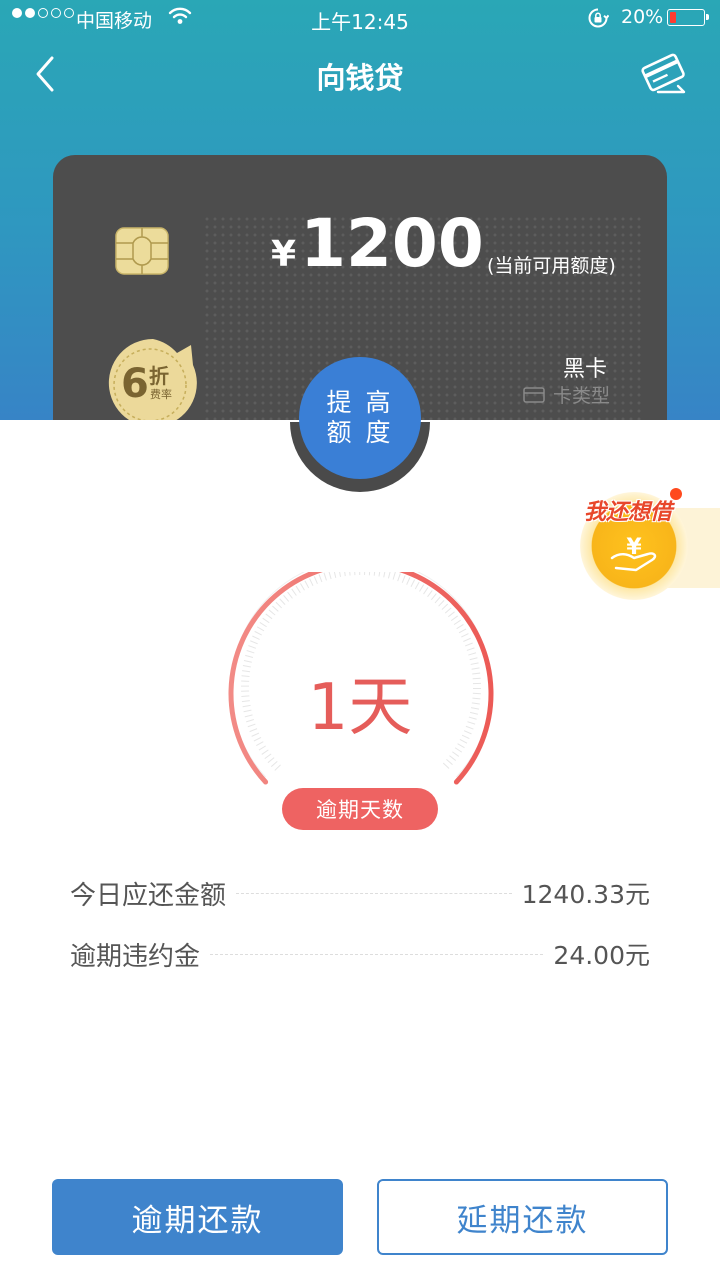 This screenshot has height=1280, width=720. I want to click on overdue-repay-button: 逾期还款, so click(197, 1217).